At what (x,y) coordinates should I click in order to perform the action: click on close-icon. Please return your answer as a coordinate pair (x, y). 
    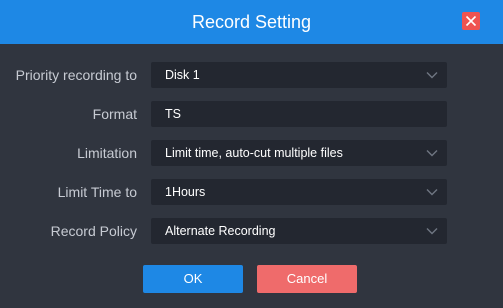
    Looking at the image, I should click on (471, 21).